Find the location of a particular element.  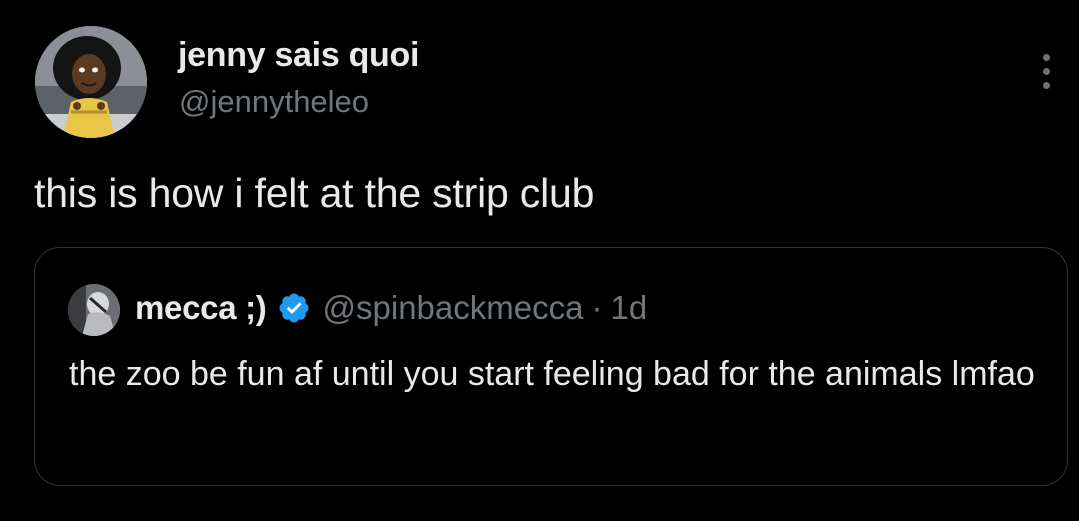

quoted-tweet-header: mecca ;) @spinbackmecca · 1d is located at coordinates (391, 308).